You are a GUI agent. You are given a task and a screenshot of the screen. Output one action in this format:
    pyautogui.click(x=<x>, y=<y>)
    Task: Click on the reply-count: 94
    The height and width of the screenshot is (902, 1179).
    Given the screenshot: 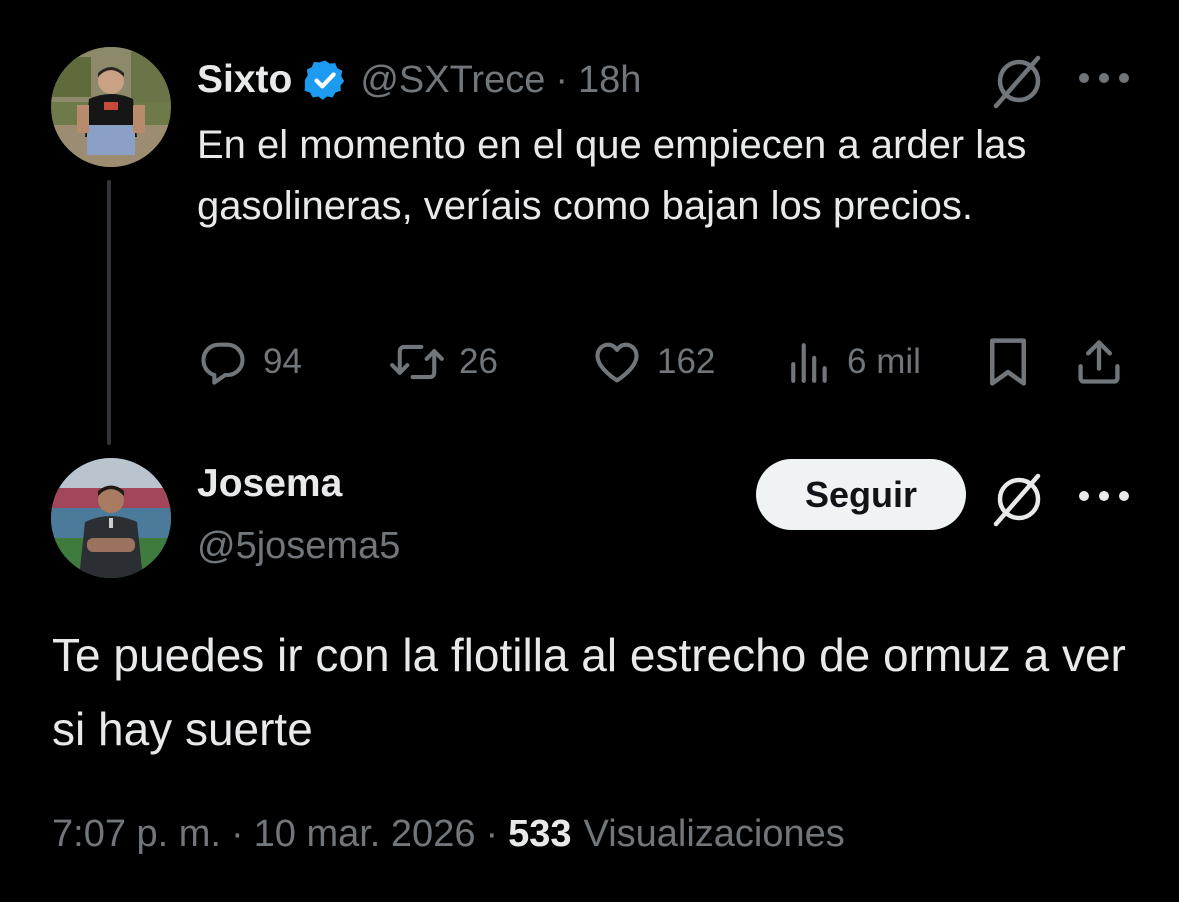 What is the action you would take?
    pyautogui.click(x=282, y=361)
    